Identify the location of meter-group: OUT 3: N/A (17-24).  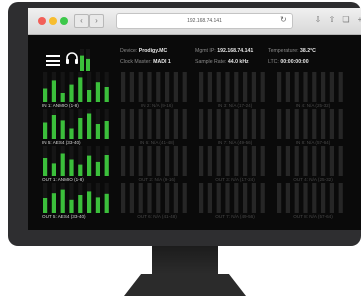
(235, 165).